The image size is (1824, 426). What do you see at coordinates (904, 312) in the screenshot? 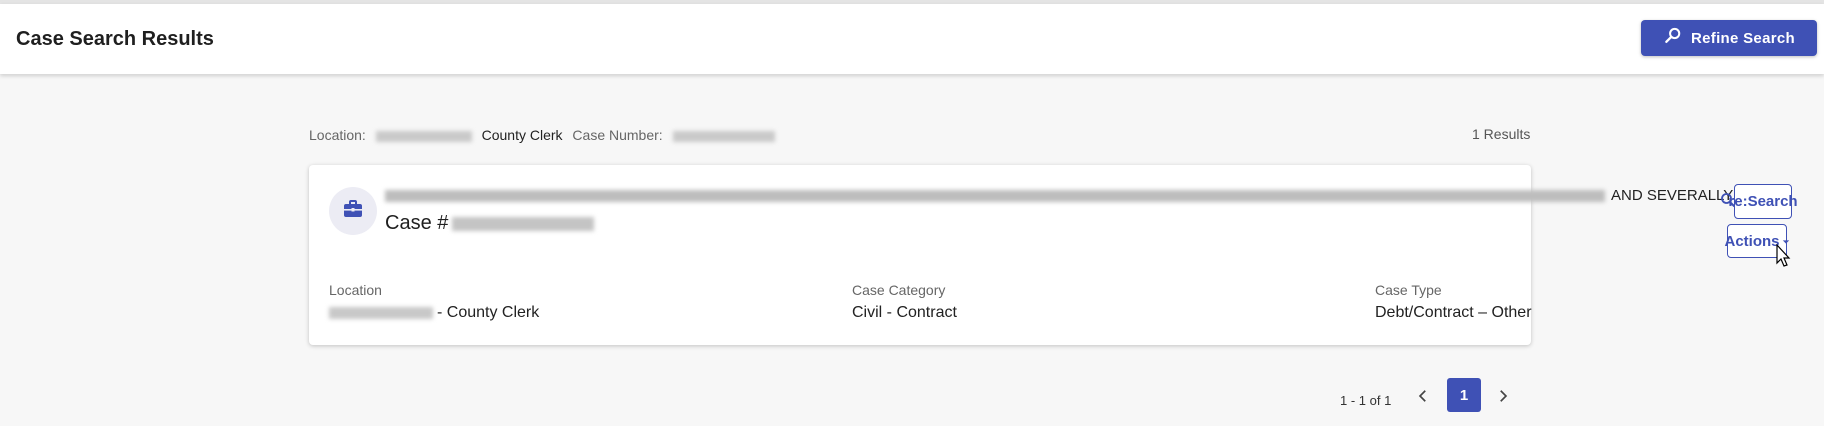
I see `field-case-category-value: Civil - Contract` at bounding box center [904, 312].